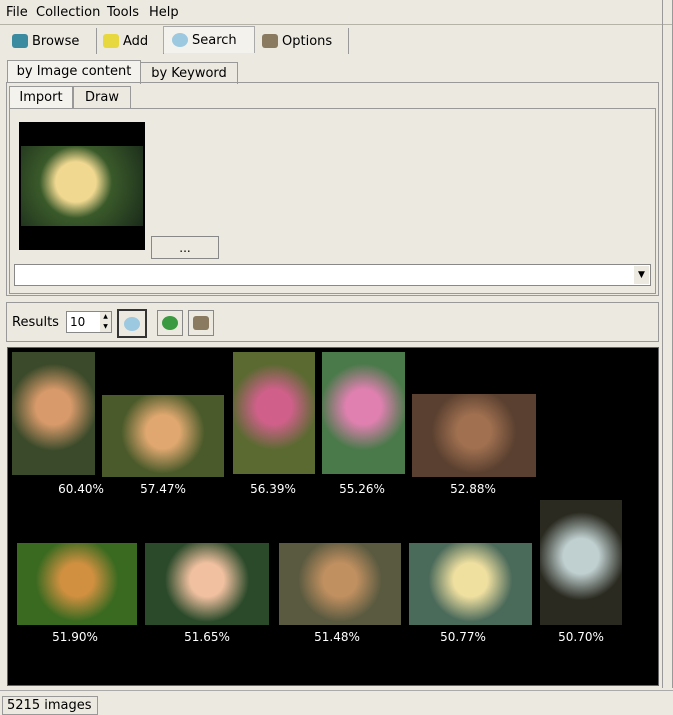  I want to click on image-count: 5215 images, so click(50, 705).